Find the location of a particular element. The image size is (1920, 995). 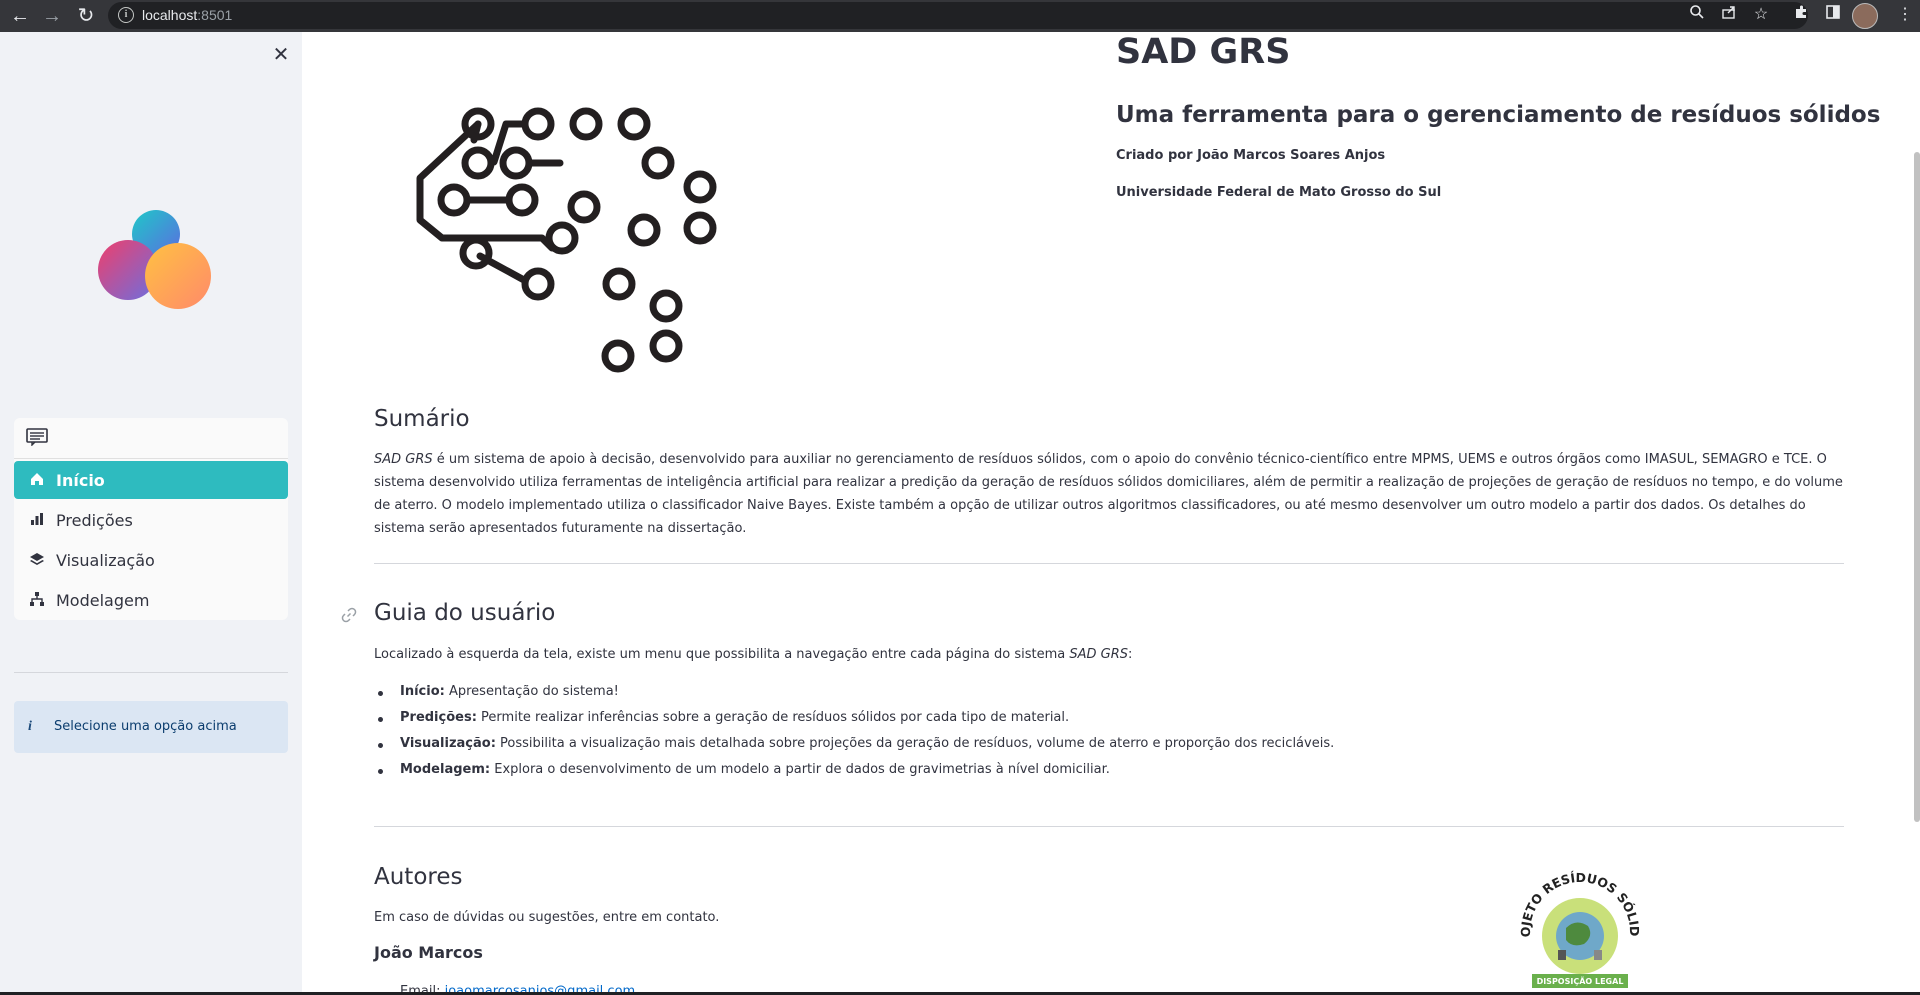

browser-toolbar: ← → ↻ i localhost:8501 ☆ ⋮ is located at coordinates (960, 16).